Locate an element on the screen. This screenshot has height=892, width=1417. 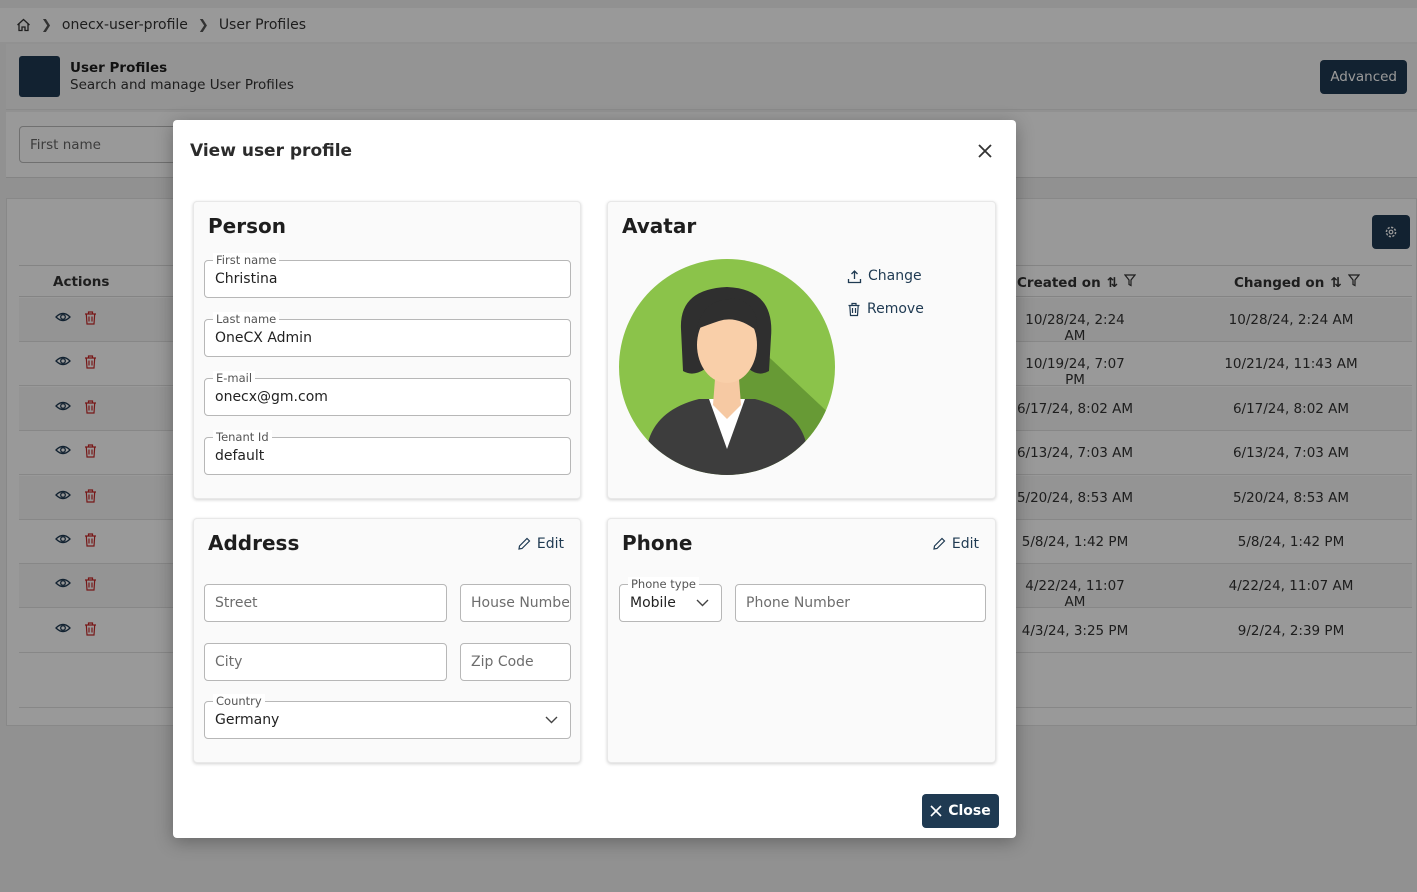
first-name-field: First name Christina is located at coordinates (387, 275).